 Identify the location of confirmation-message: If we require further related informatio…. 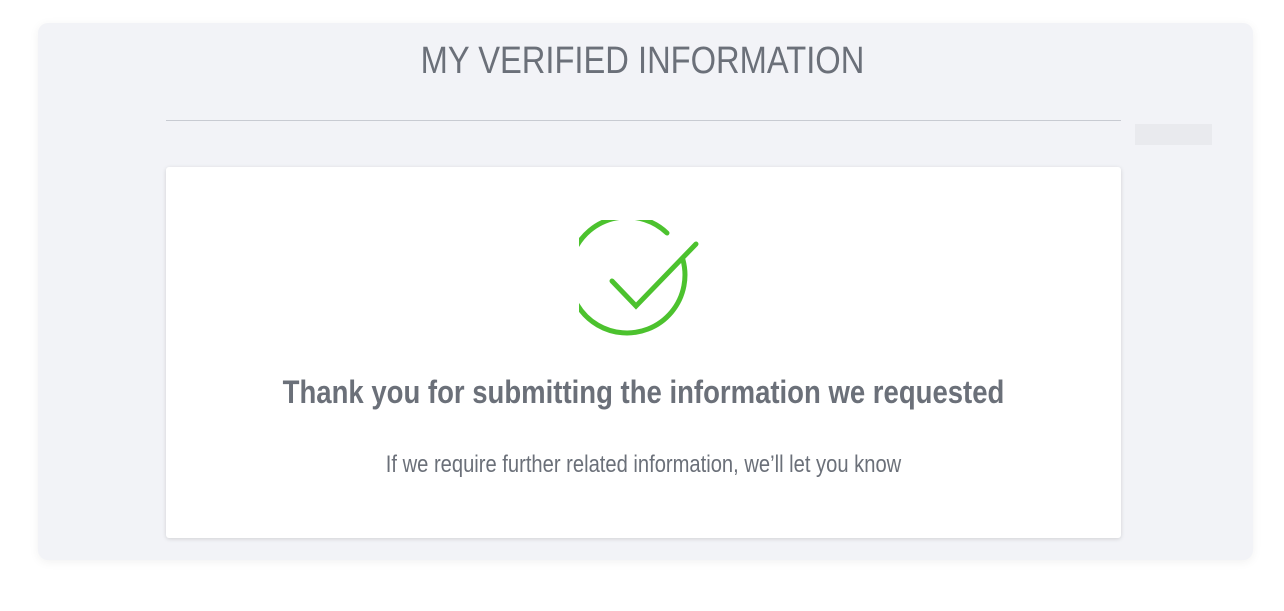
(643, 464).